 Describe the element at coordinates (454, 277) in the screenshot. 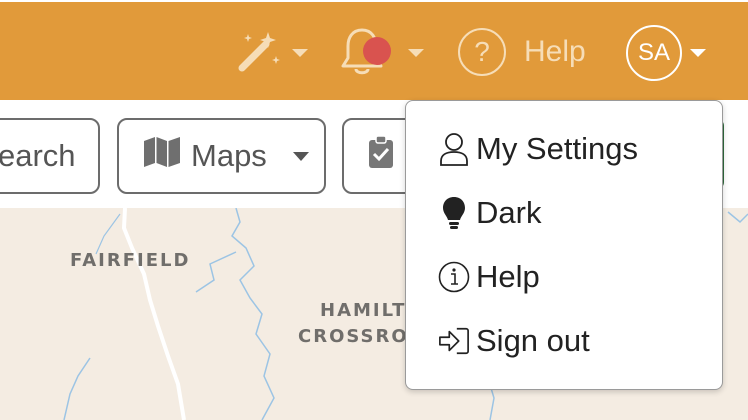

I see `info-circle-icon` at that location.